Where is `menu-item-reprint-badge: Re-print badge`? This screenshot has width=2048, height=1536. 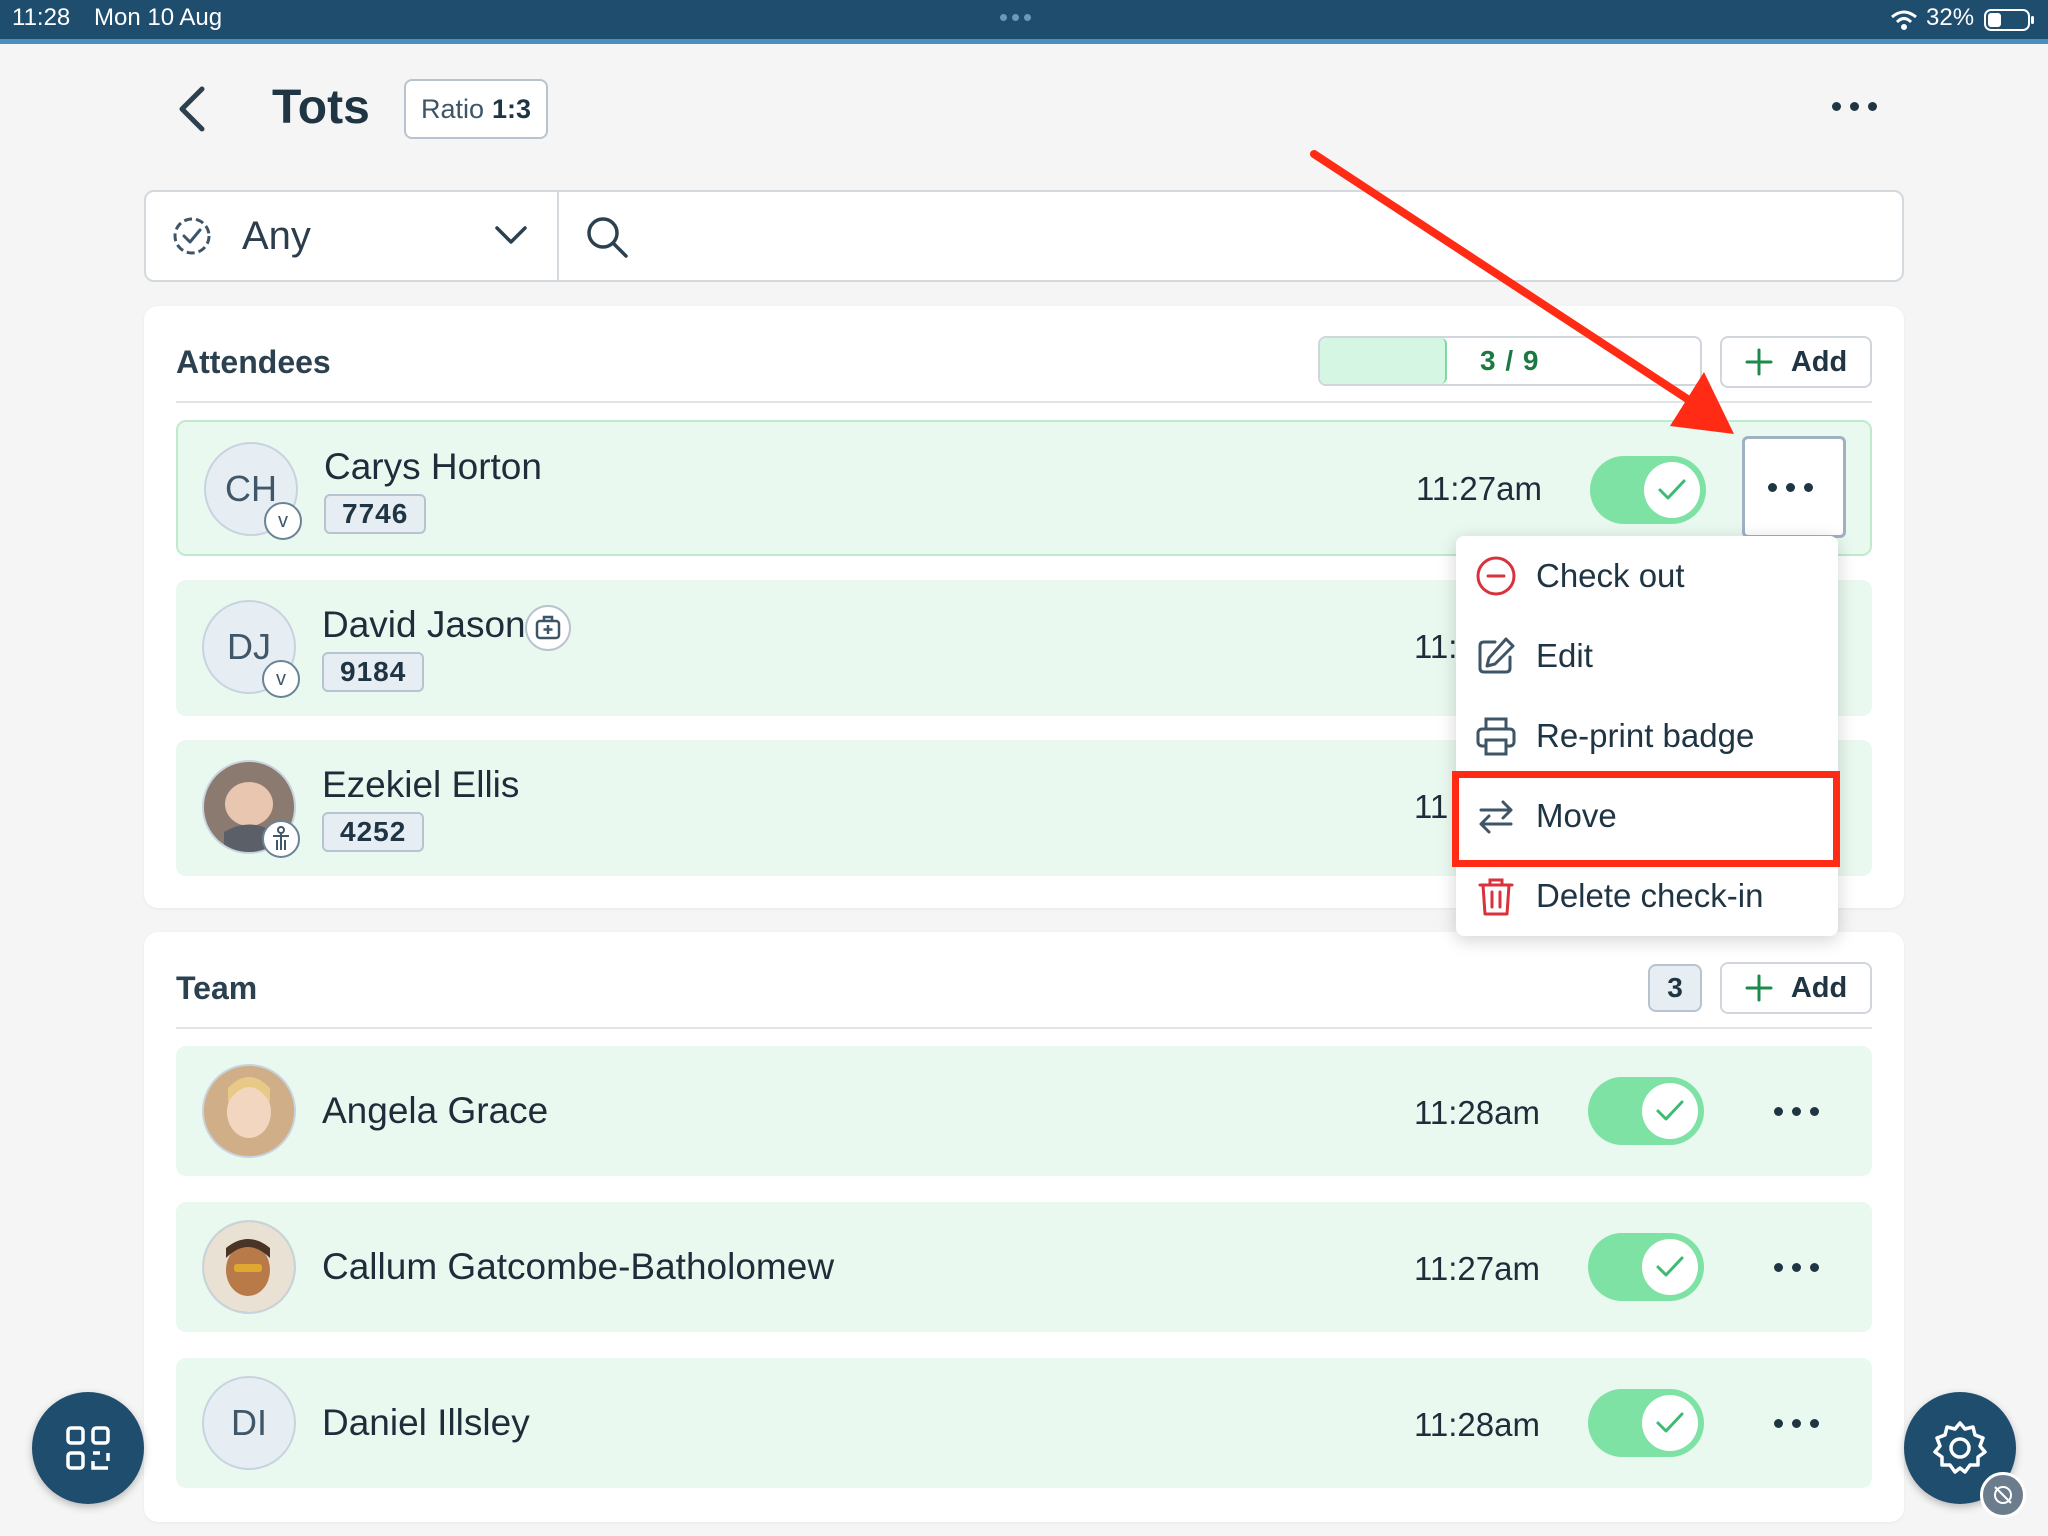 menu-item-reprint-badge: Re-print badge is located at coordinates (1647, 736).